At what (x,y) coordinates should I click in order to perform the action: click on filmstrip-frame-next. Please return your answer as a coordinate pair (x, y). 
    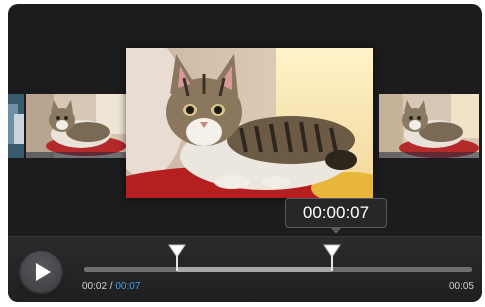
    Looking at the image, I should click on (429, 126).